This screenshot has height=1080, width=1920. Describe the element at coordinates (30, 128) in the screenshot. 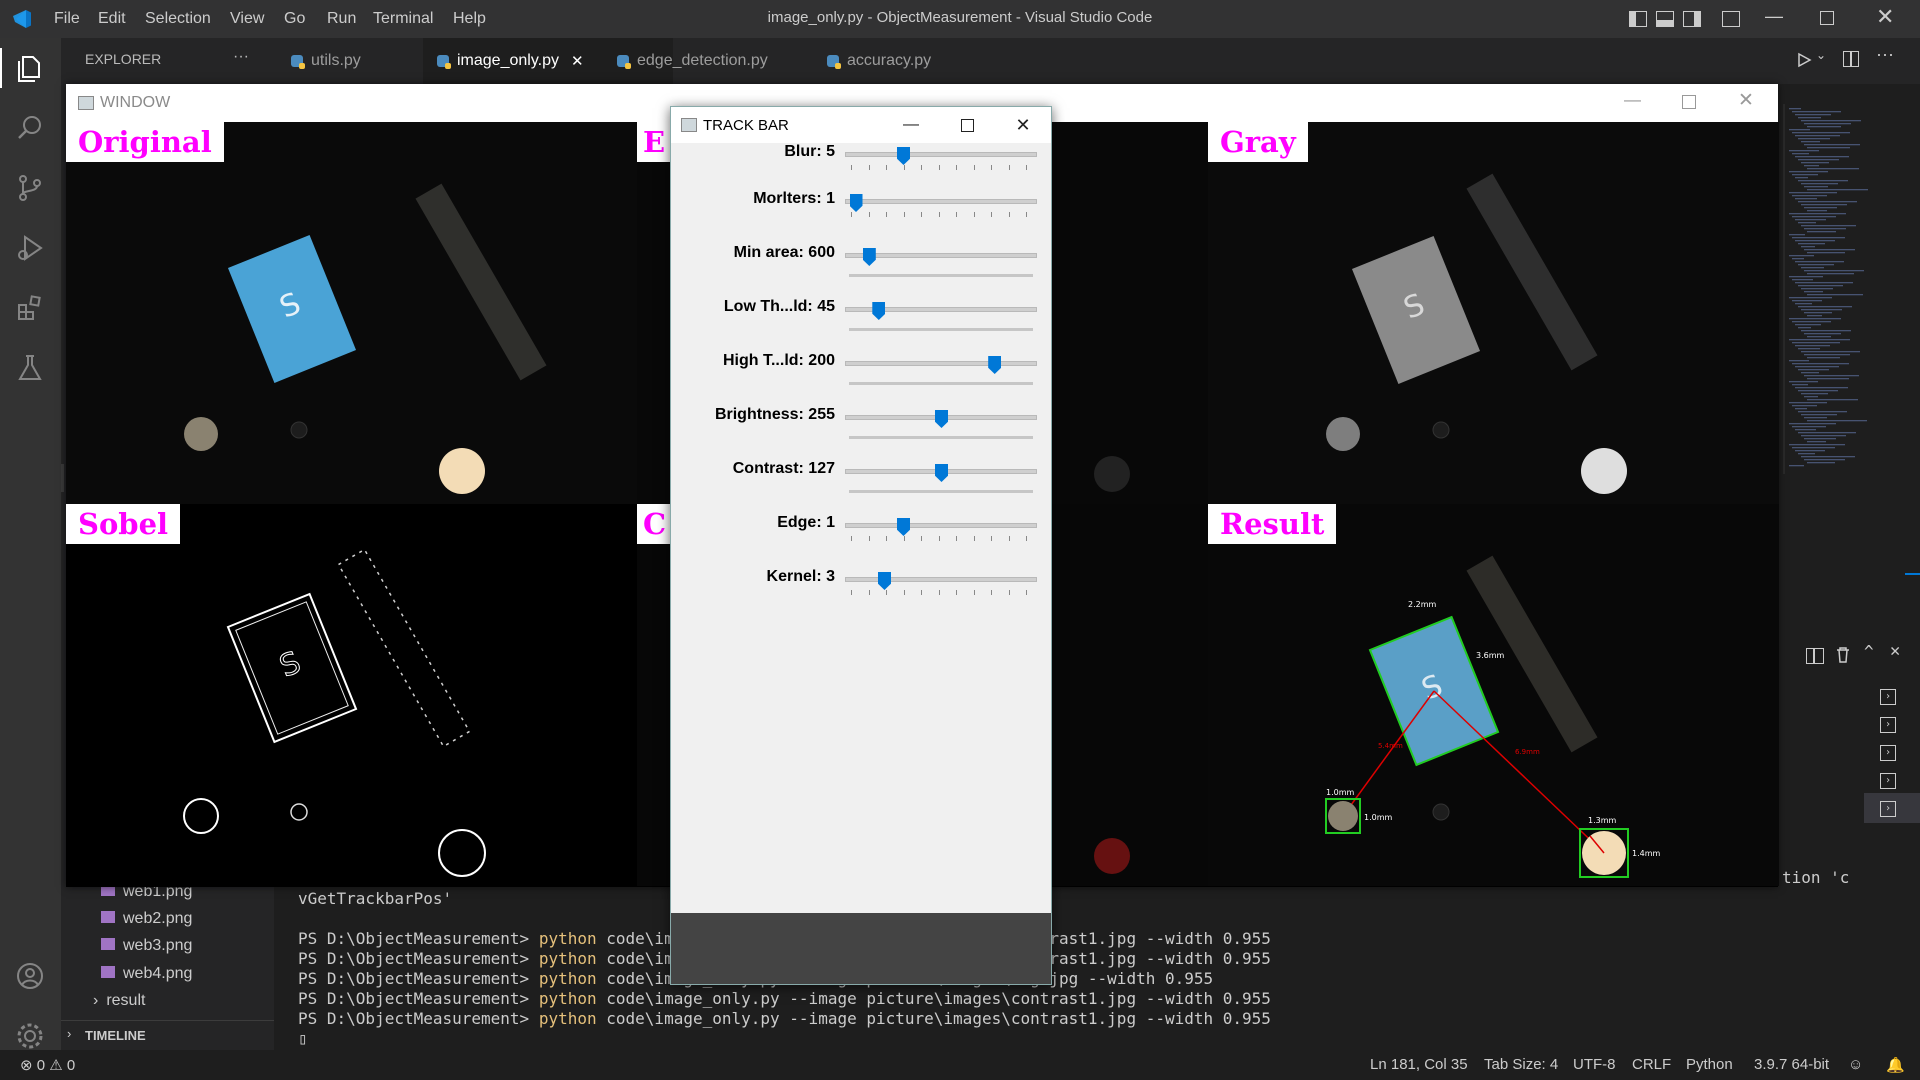

I see `search-icon` at that location.